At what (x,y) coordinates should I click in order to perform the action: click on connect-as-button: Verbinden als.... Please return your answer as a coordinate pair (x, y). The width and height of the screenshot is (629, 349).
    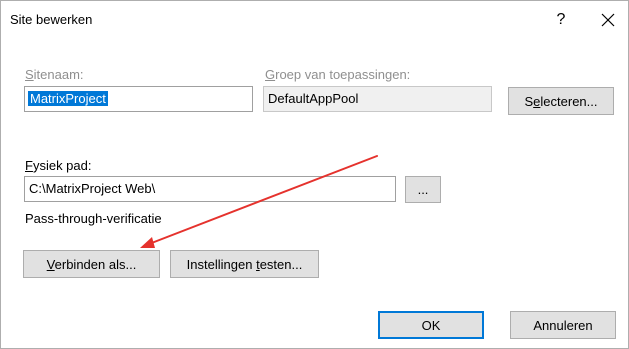
    Looking at the image, I should click on (91, 264).